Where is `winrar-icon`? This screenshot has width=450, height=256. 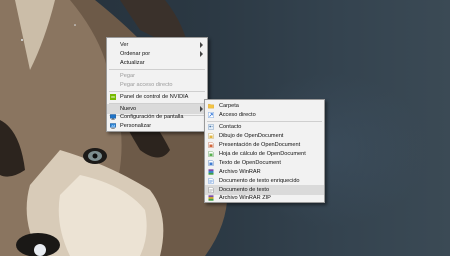 winrar-icon is located at coordinates (211, 172).